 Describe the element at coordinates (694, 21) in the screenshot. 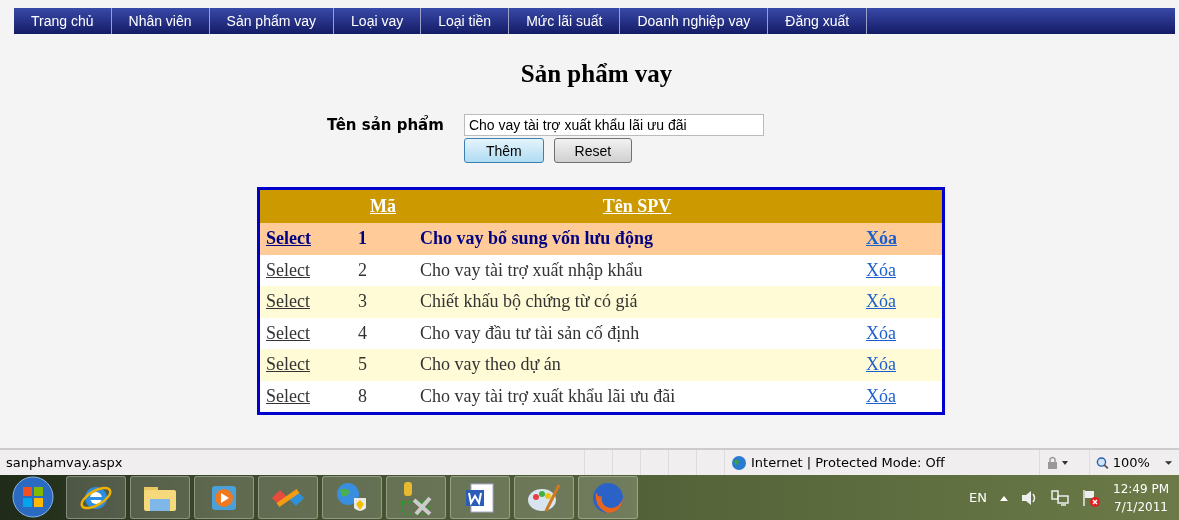

I see `menu-item: Doanh nghiệp vay` at that location.